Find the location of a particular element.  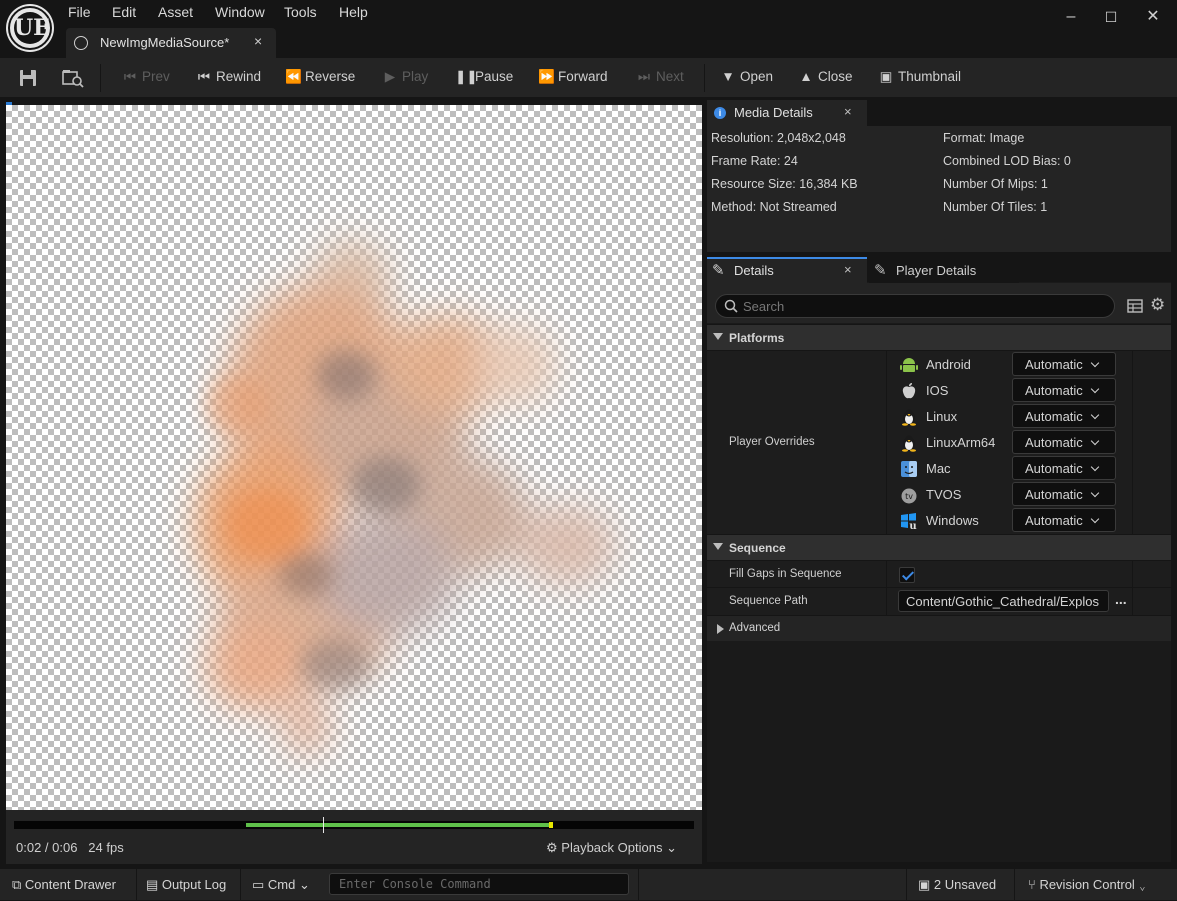

mac-override-select: Automatic is located at coordinates (1064, 468).